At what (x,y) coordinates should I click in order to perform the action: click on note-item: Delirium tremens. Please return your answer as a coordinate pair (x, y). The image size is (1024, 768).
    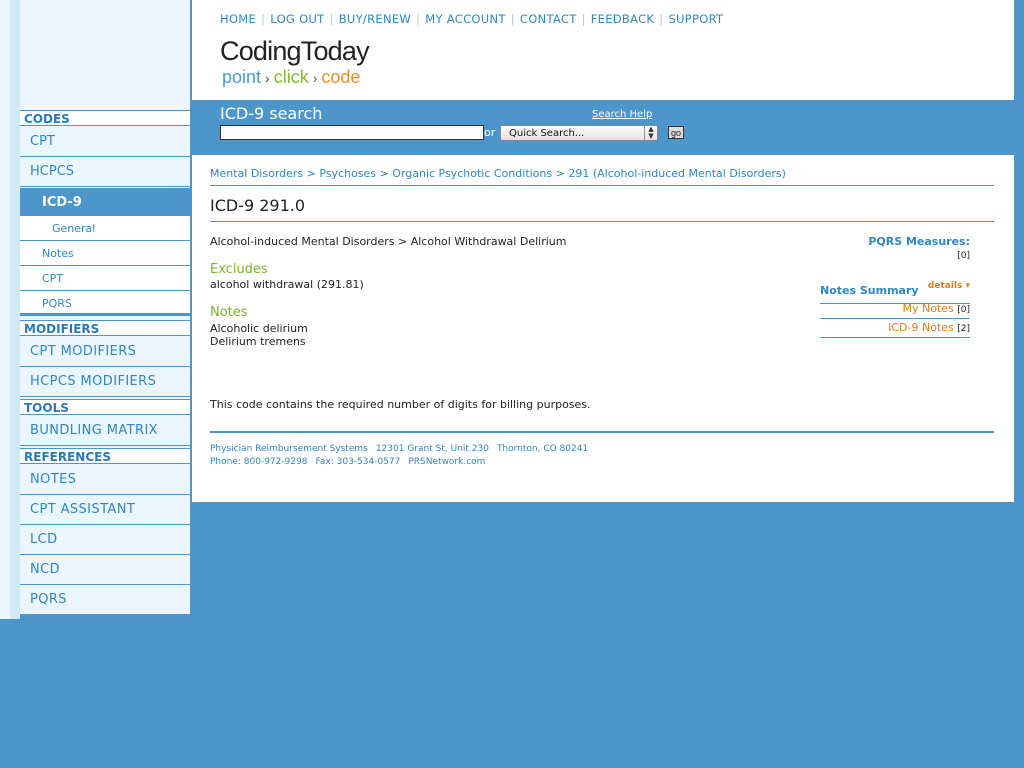
    Looking at the image, I should click on (258, 341).